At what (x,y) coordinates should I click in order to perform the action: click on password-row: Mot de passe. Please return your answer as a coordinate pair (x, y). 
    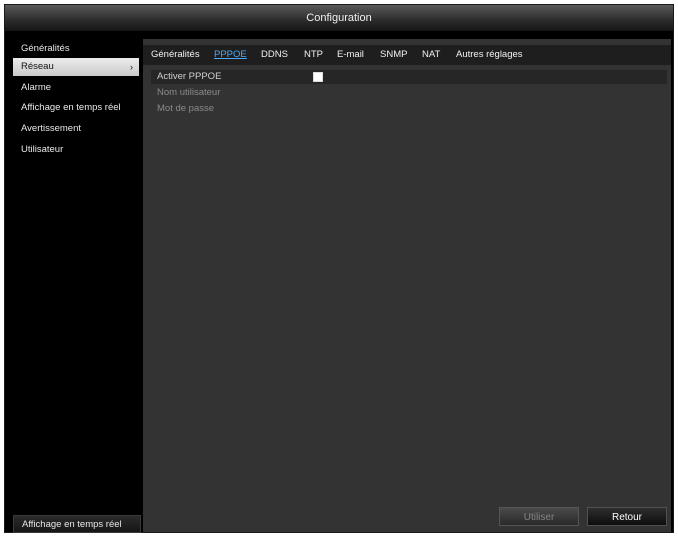
    Looking at the image, I should click on (409, 109).